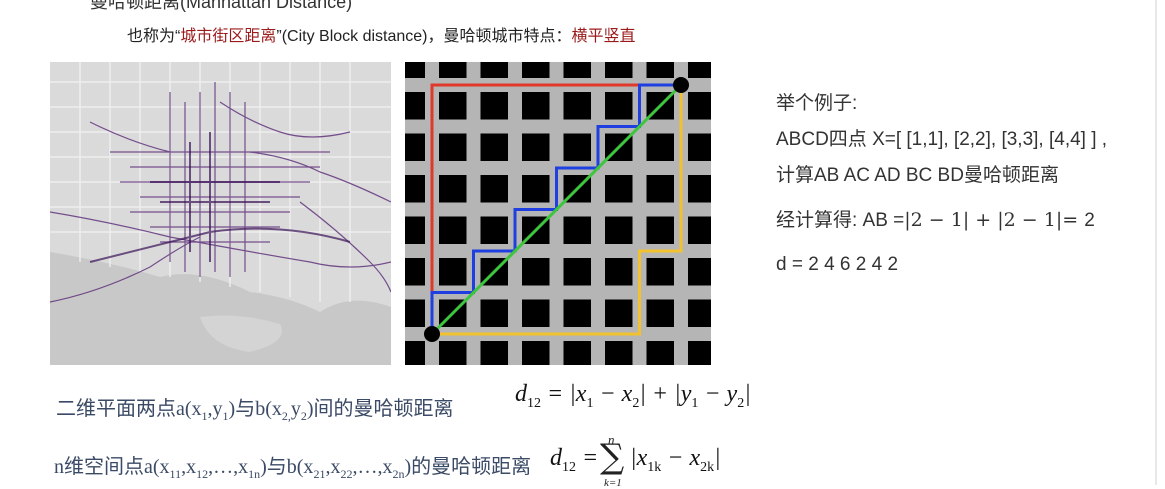 This screenshot has width=1165, height=489. I want to click on example-line-task: 计算AB AC AD BC BD曼哈顿距离, so click(917, 175).